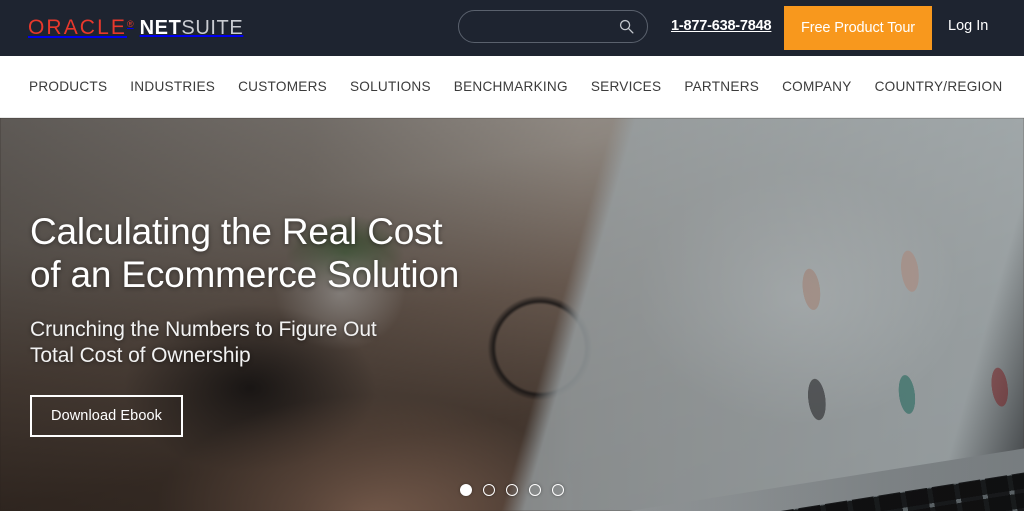 This screenshot has width=1024, height=512. I want to click on oracle-netsuite-logo: ORACLE ® NET SUITE, so click(135, 28).